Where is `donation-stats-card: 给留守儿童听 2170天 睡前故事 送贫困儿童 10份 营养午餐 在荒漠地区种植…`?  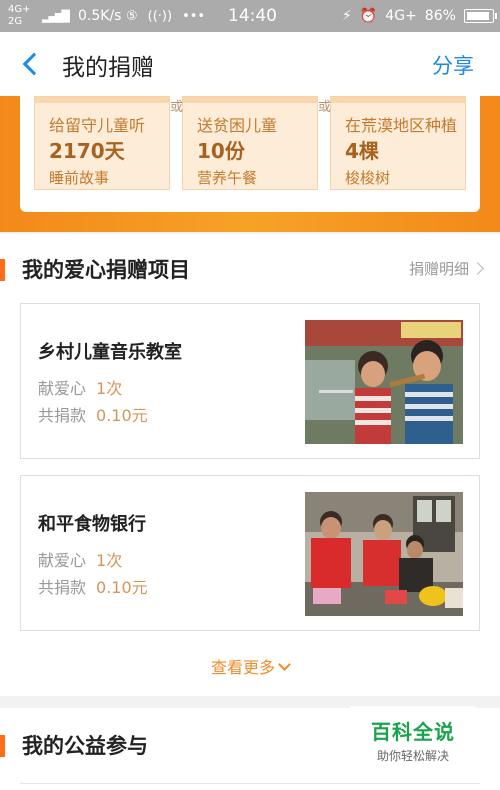
donation-stats-card: 给留守儿童听 2170天 睡前故事 送贫困儿童 10份 营养午餐 在荒漠地区种植… is located at coordinates (250, 154).